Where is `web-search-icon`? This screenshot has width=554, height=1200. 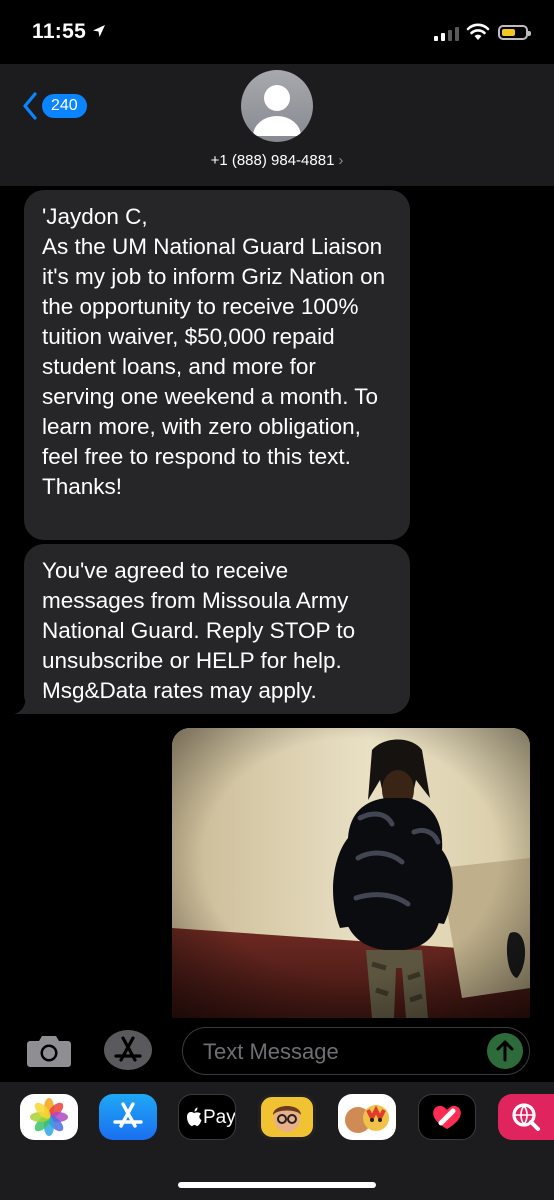
web-search-icon is located at coordinates (526, 1117).